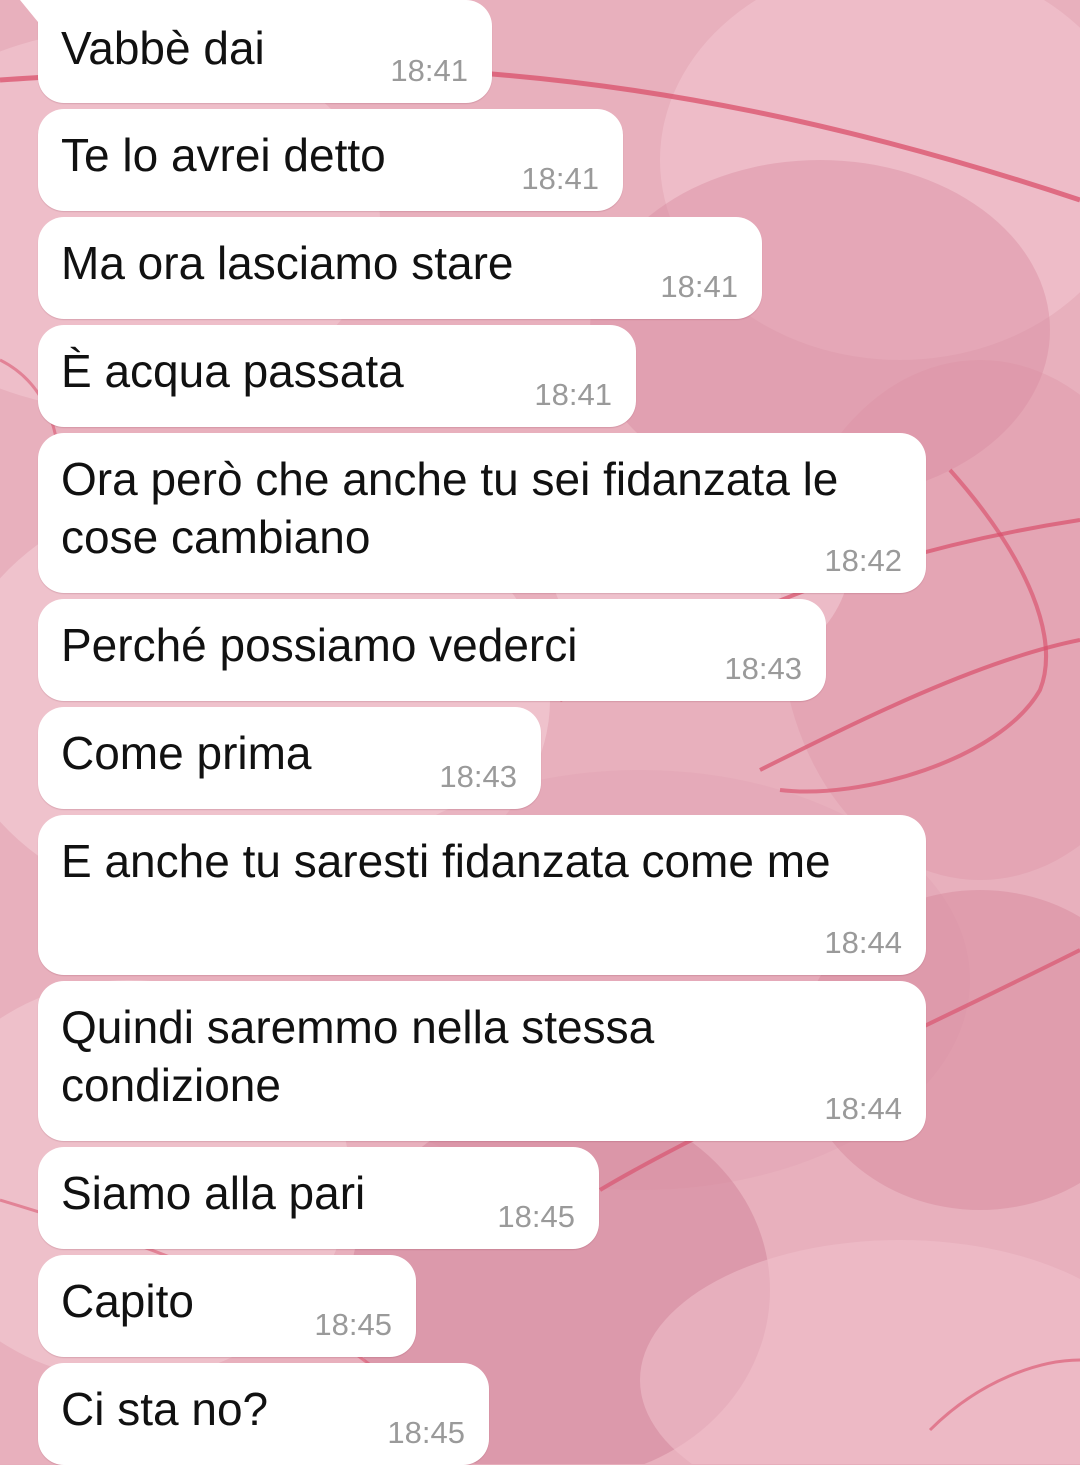 This screenshot has height=1465, width=1080. I want to click on message-bubble: Perché possiamo vederci 18:43, so click(432, 650).